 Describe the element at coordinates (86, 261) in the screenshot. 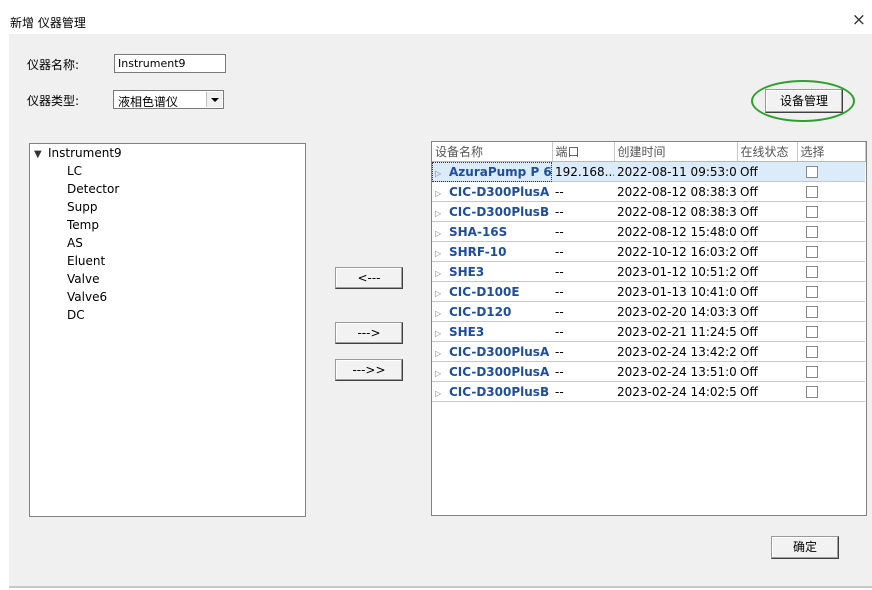

I see `tree-item: Eluent` at that location.